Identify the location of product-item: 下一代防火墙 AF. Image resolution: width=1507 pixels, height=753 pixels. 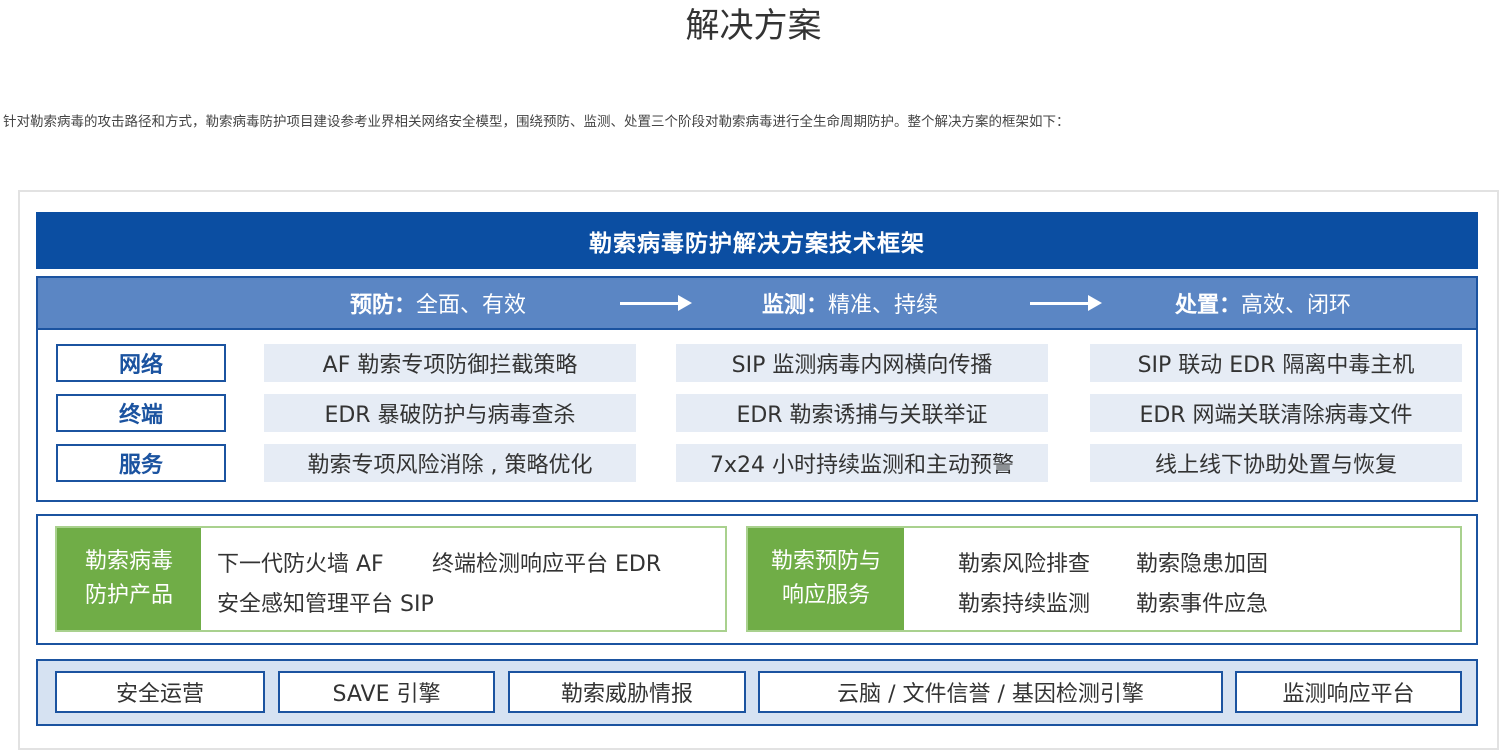
(300, 564).